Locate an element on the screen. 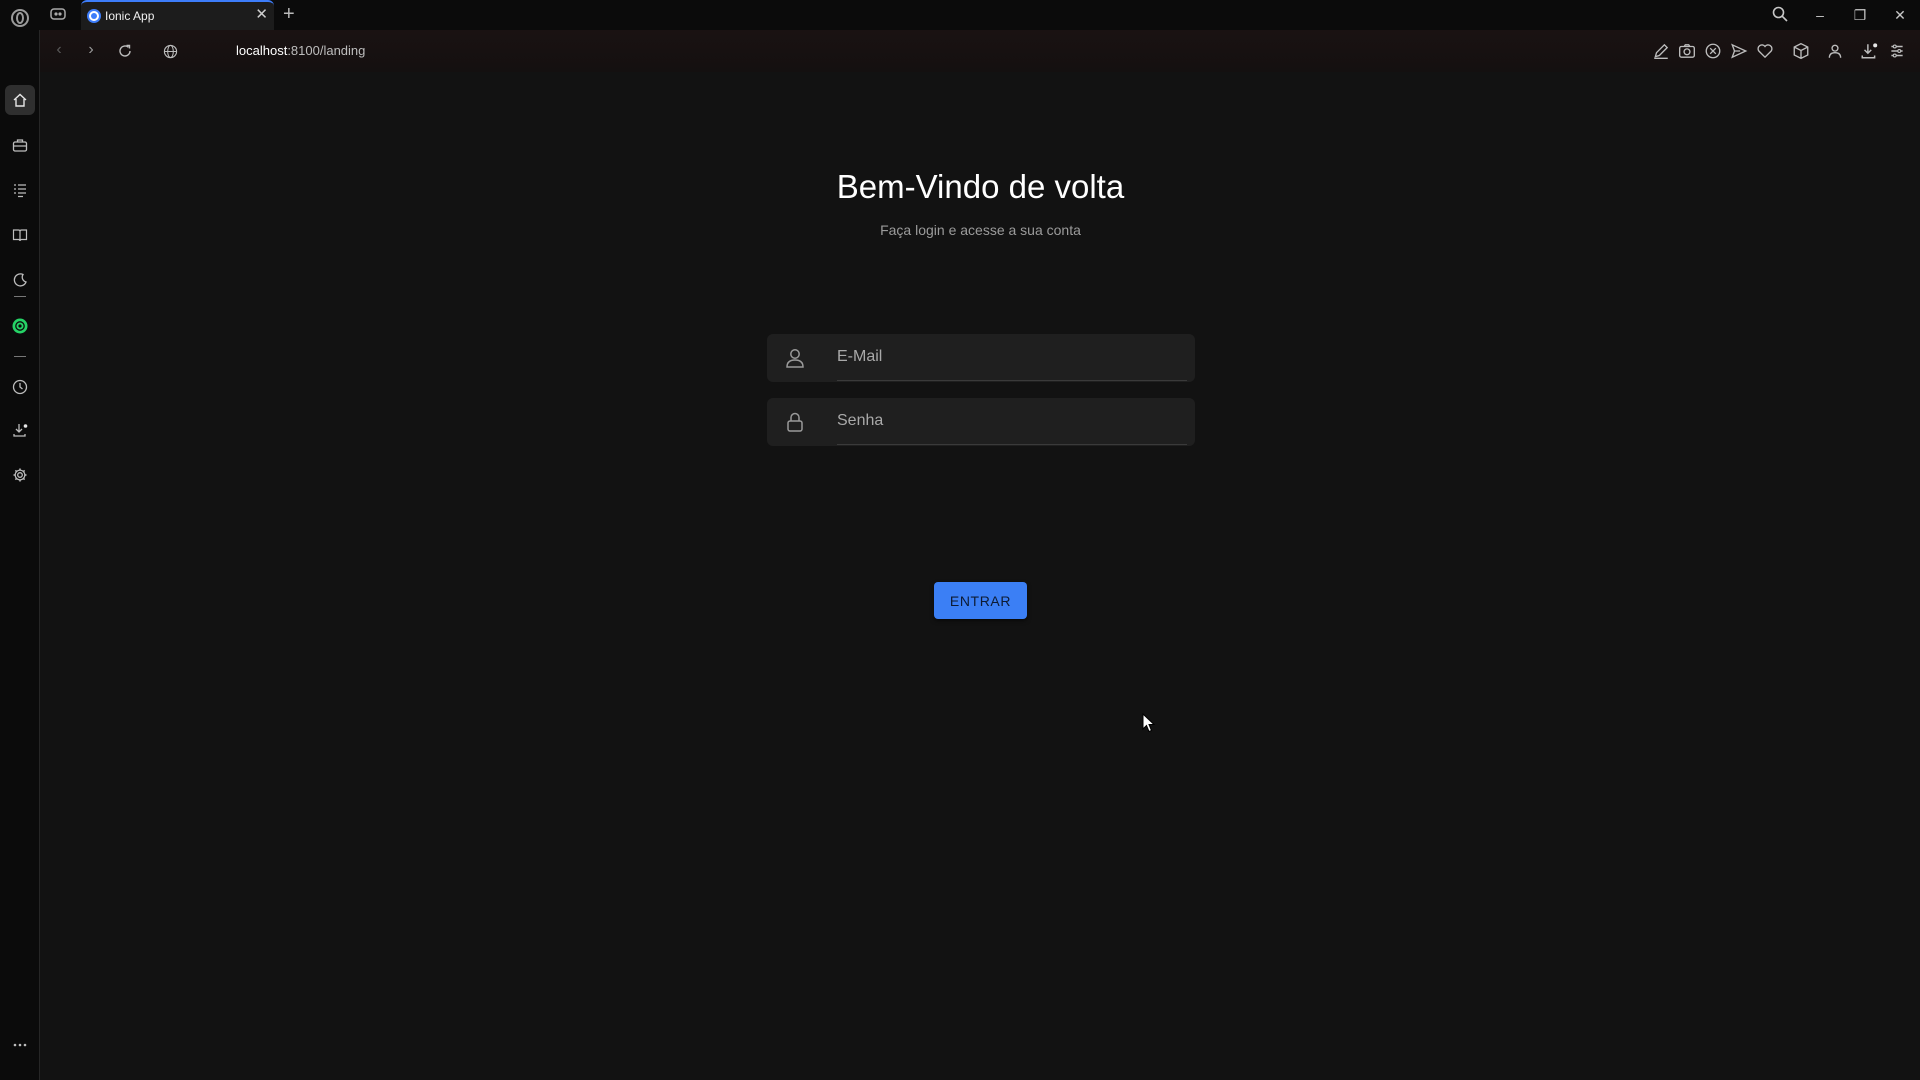 This screenshot has width=1920, height=1080. email-field is located at coordinates (981, 358).